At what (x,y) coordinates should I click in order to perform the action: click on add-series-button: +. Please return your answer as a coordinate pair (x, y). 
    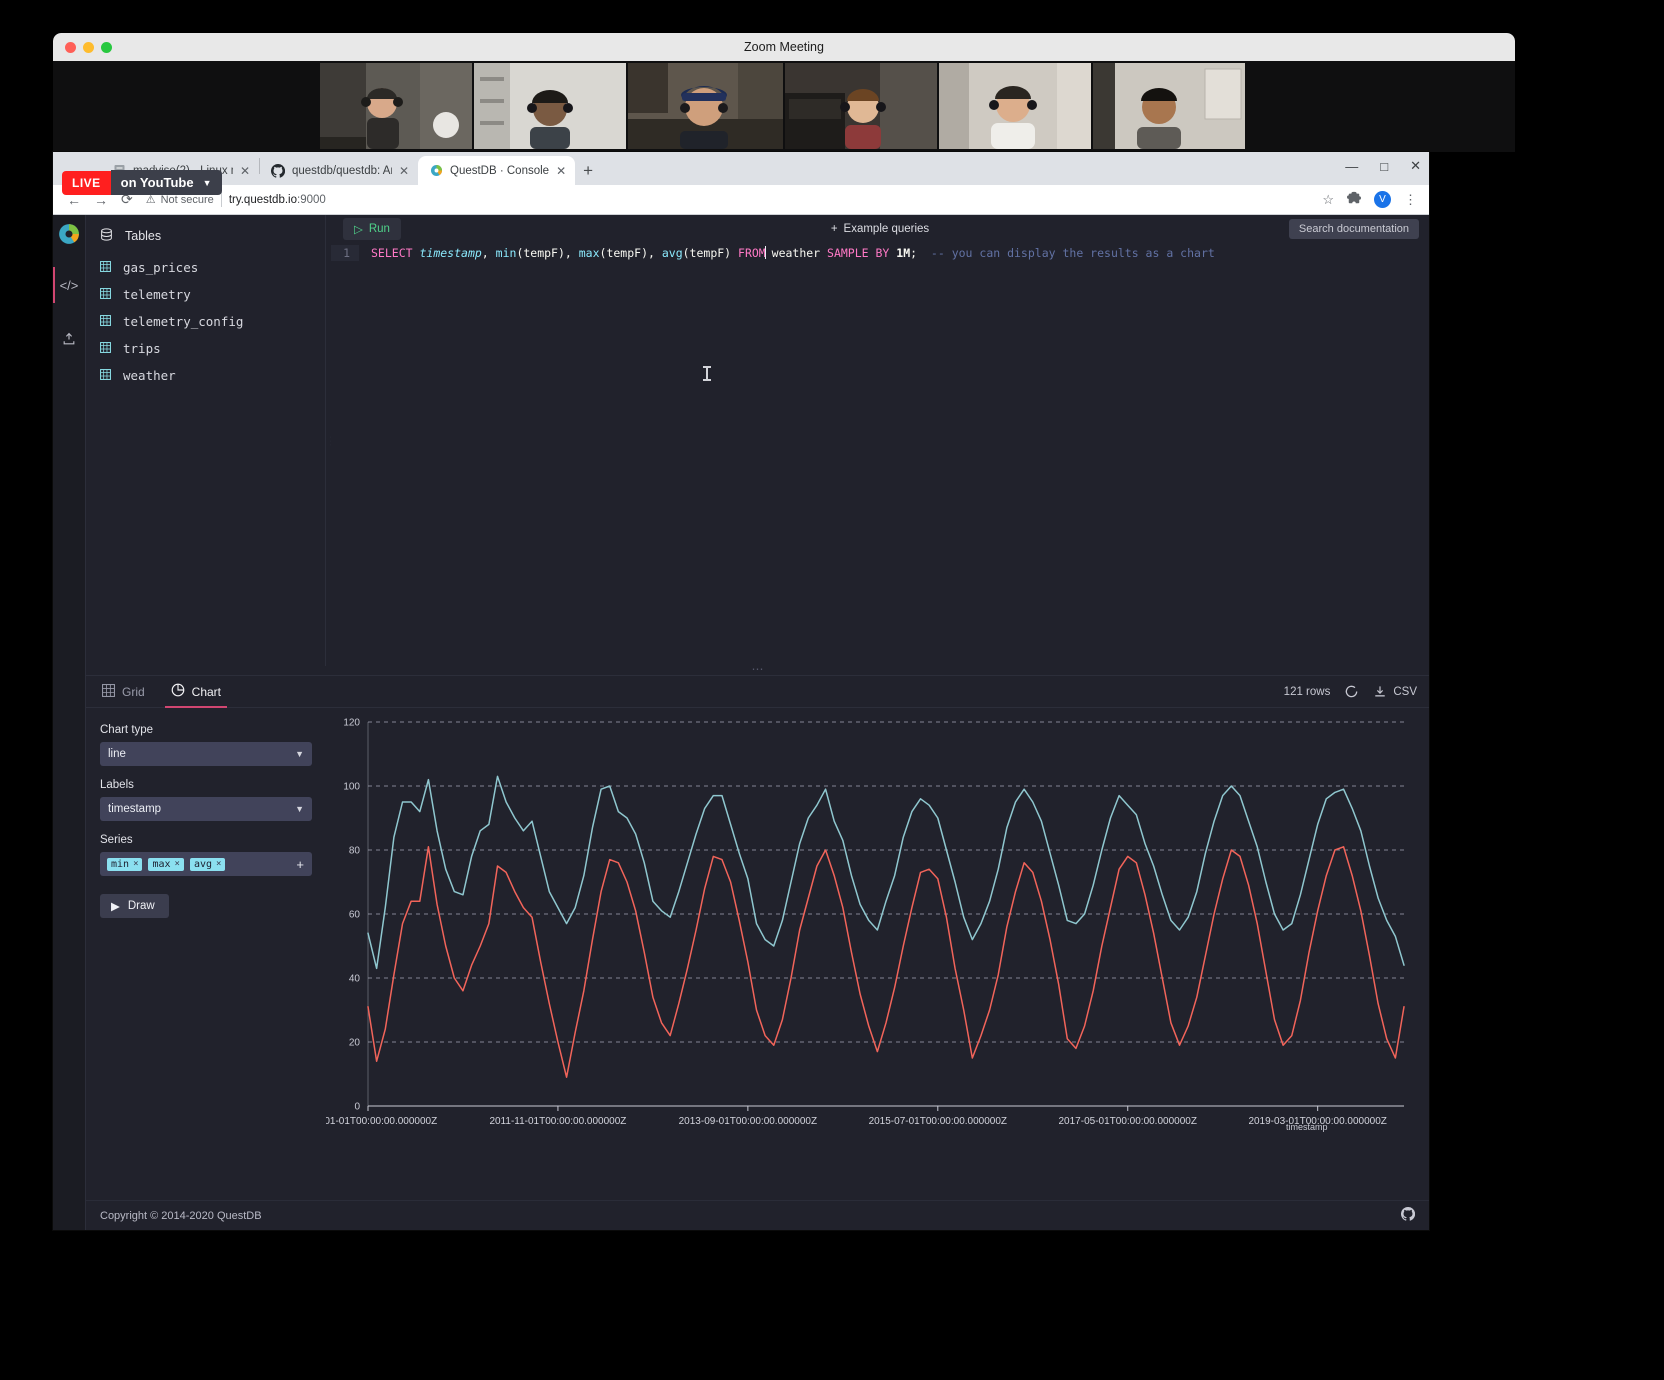
    Looking at the image, I should click on (300, 864).